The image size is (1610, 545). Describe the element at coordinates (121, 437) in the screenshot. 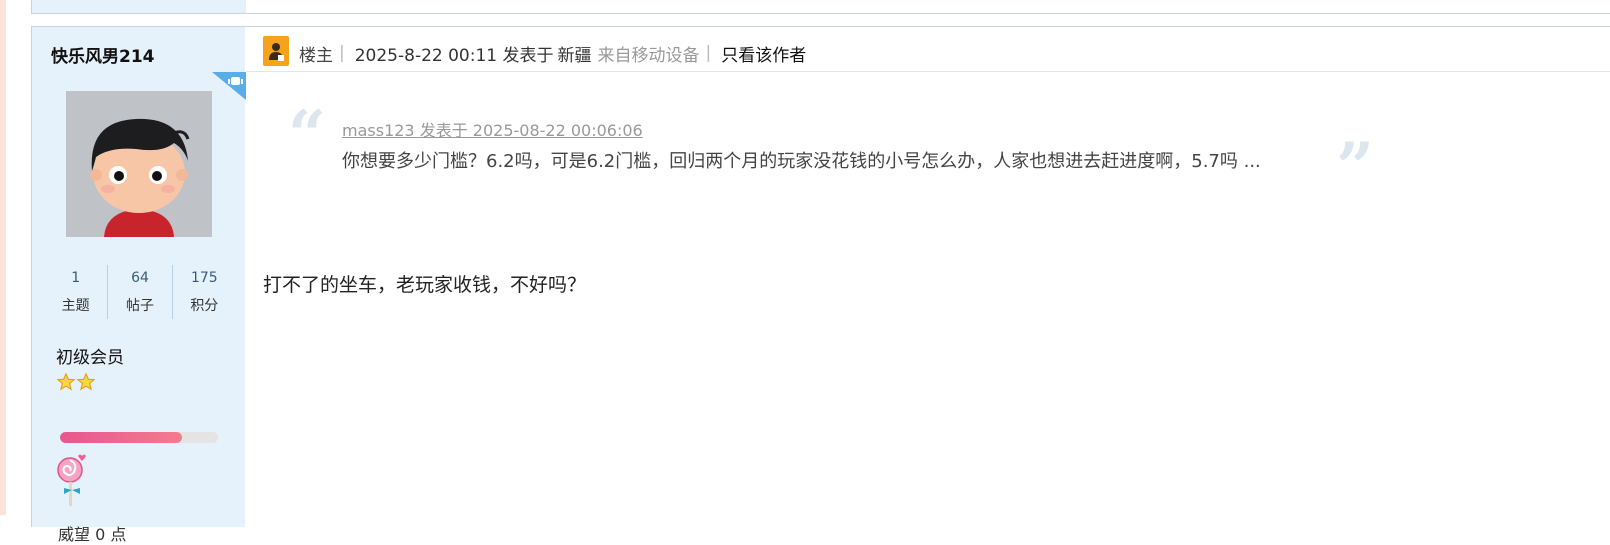

I see `level-progress-fill` at that location.